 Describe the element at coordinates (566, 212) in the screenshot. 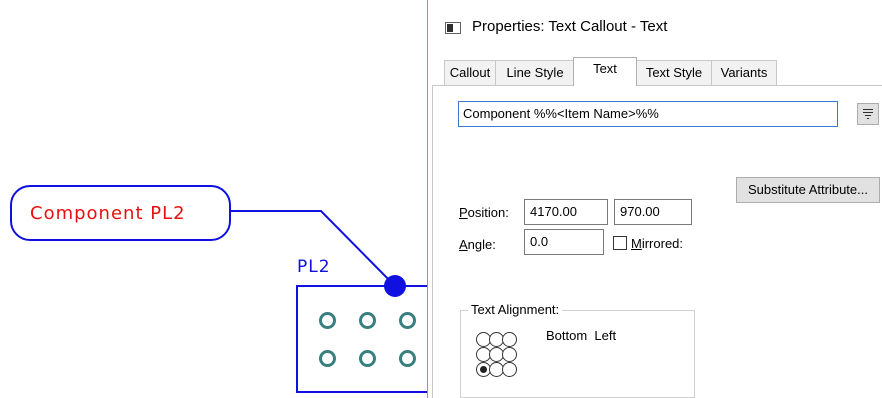

I see `position-x-input: 4170.00` at that location.